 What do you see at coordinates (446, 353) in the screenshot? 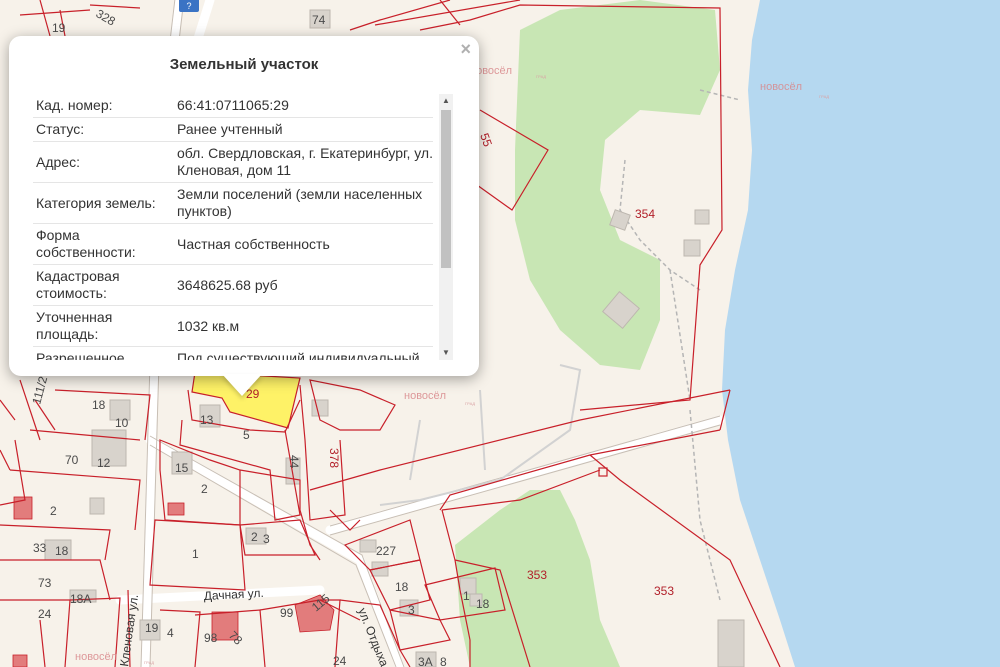
I see `scroll-down-icon: ▼` at bounding box center [446, 353].